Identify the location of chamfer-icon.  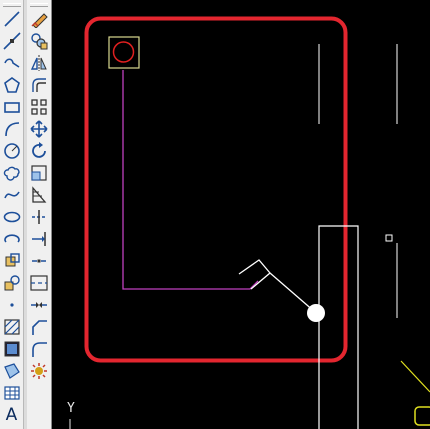
(39, 327).